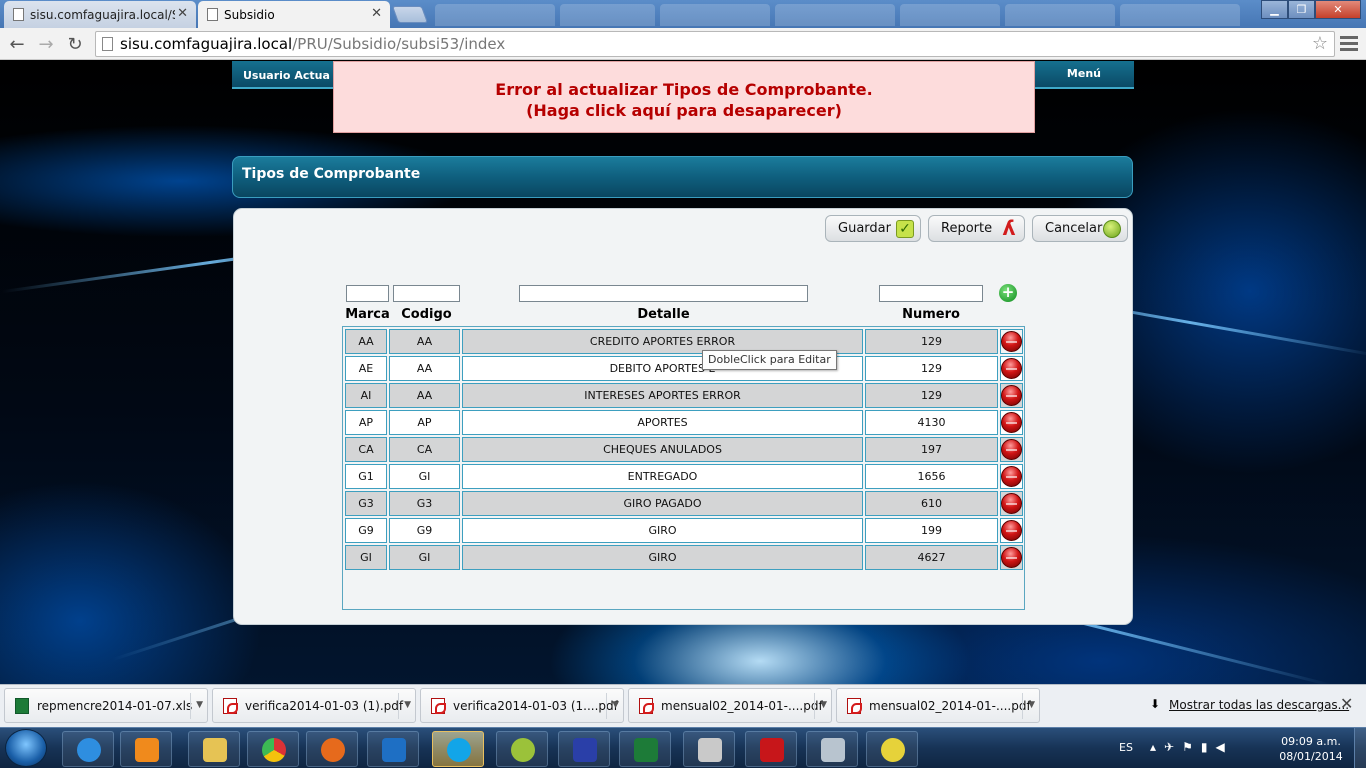 This screenshot has height=768, width=1366. What do you see at coordinates (967, 228) in the screenshot?
I see `reporte-label: Reporte` at bounding box center [967, 228].